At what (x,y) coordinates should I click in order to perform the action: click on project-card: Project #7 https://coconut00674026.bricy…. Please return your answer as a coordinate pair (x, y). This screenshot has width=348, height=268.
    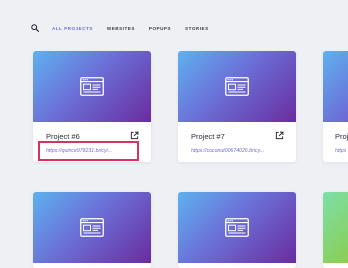
    Looking at the image, I should click on (237, 106).